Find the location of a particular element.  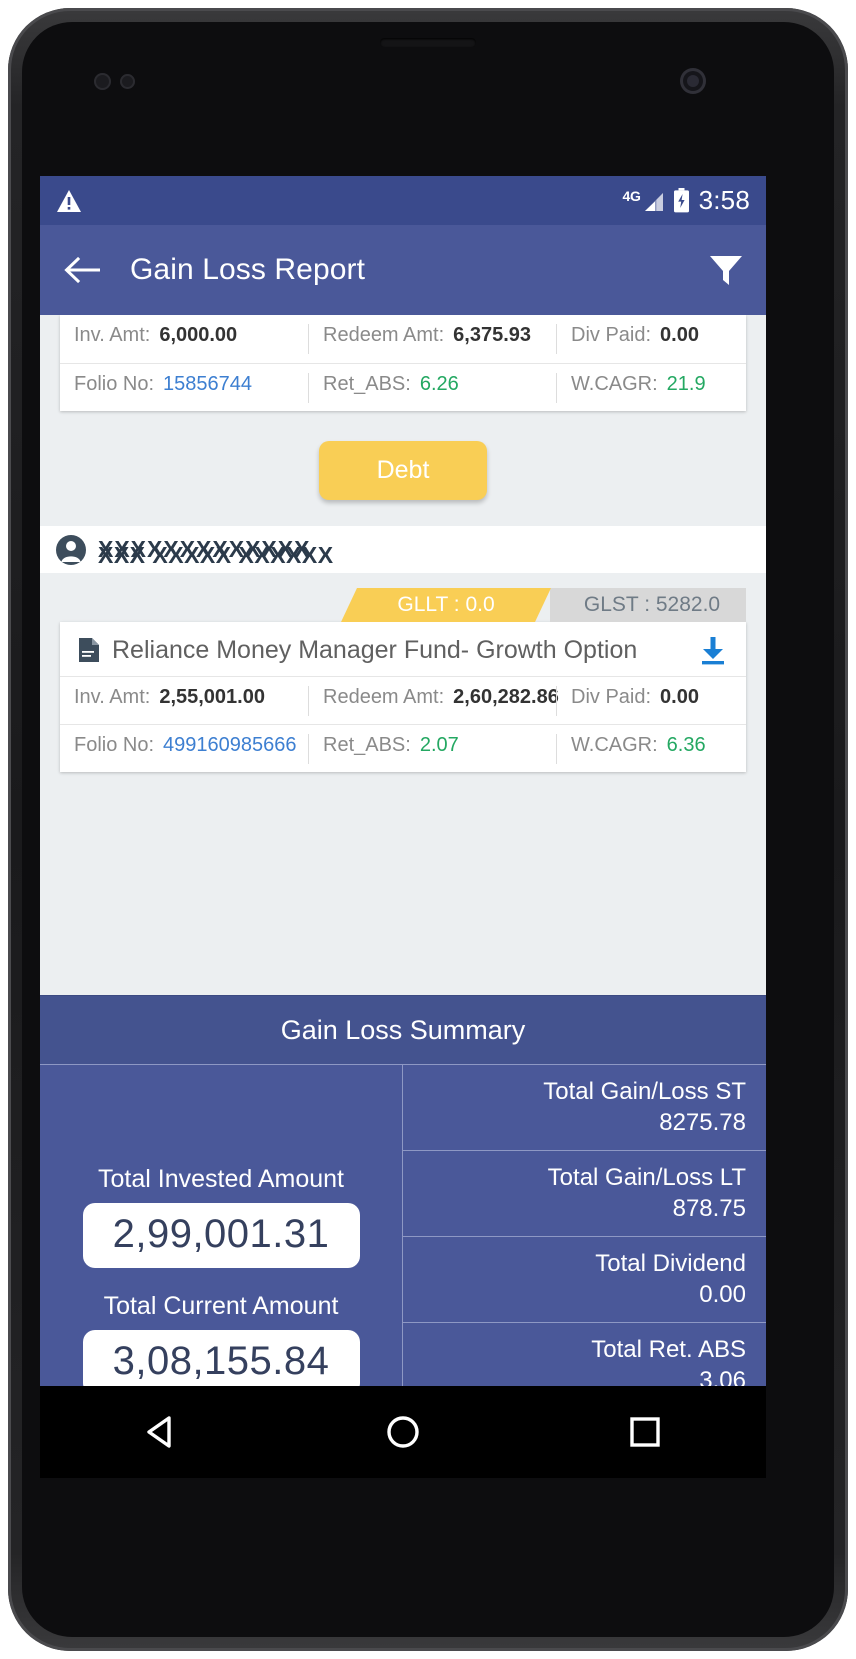

status-bar-left is located at coordinates (69, 201).